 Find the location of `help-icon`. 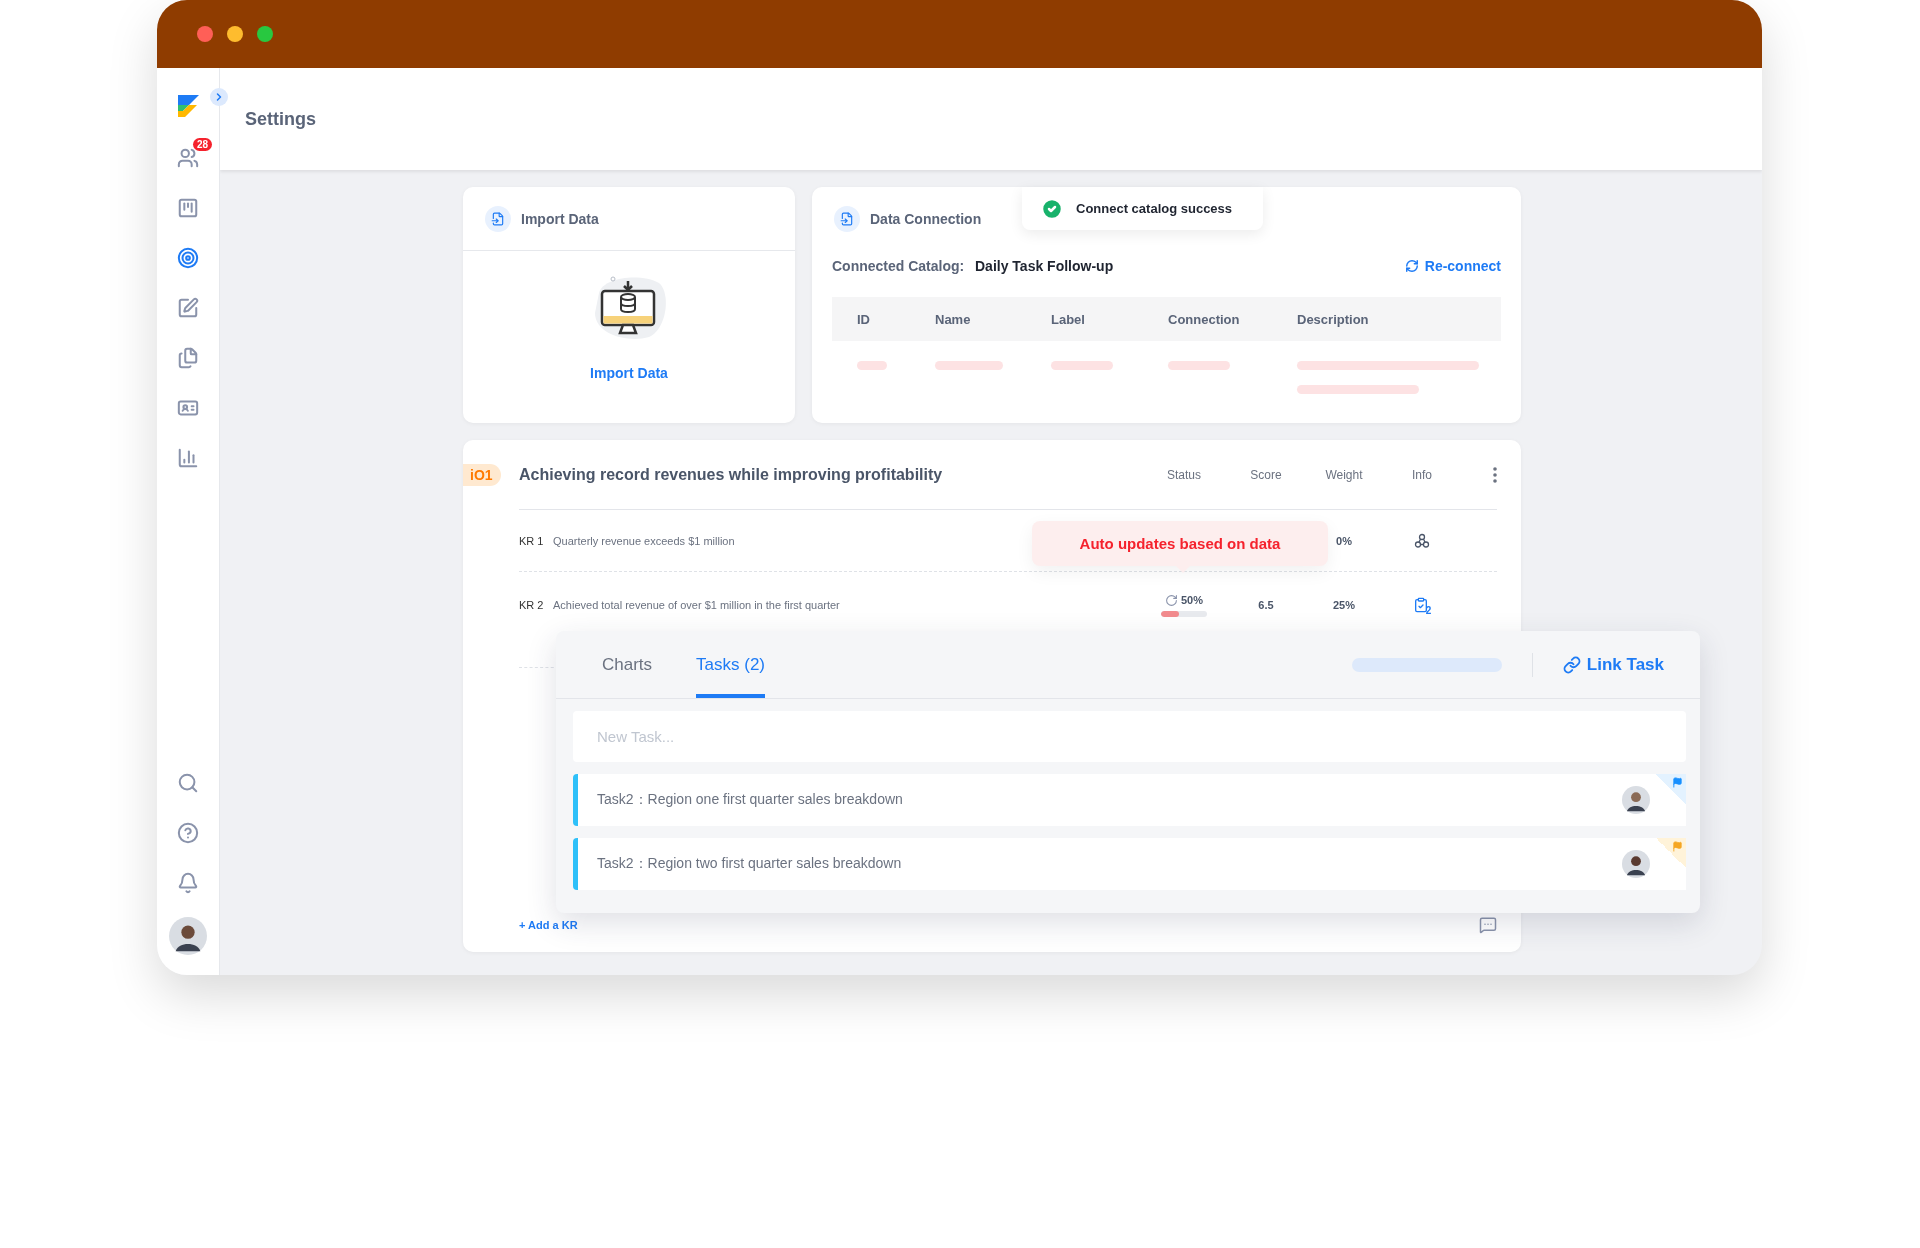

help-icon is located at coordinates (188, 833).